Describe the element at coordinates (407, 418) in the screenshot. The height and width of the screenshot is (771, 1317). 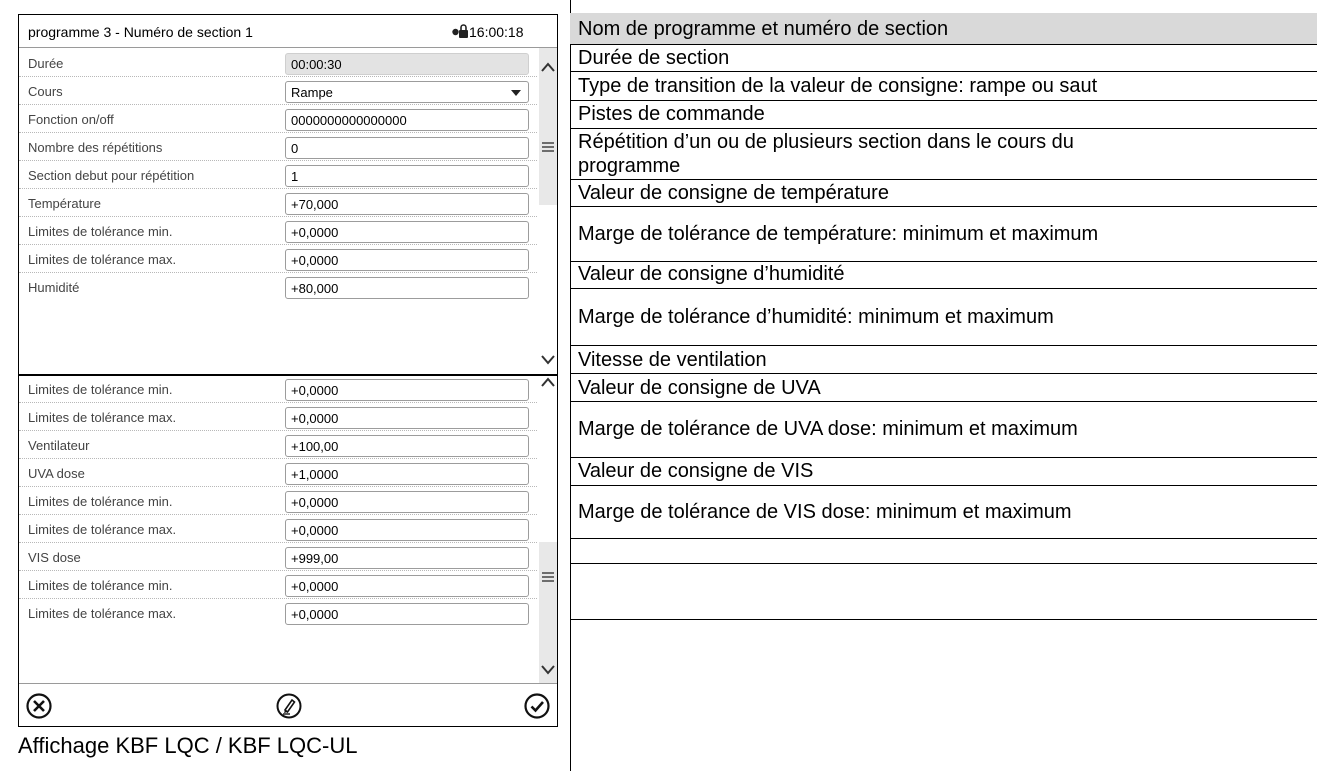
I see `hum-tol-max-field: +0,0000` at that location.